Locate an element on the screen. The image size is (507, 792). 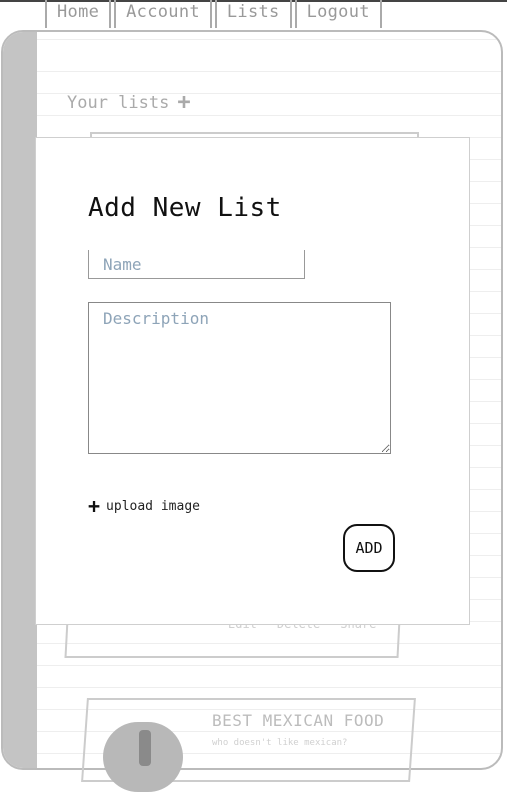
upload-image-label: upload image is located at coordinates (153, 506).